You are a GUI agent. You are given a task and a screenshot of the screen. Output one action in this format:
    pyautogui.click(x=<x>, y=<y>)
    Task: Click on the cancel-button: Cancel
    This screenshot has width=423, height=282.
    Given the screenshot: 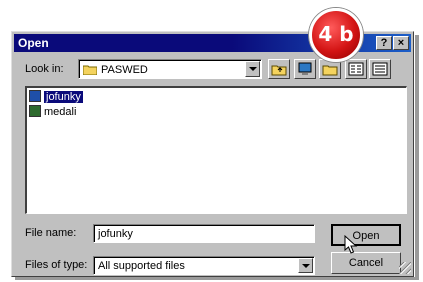 What is the action you would take?
    pyautogui.click(x=366, y=263)
    